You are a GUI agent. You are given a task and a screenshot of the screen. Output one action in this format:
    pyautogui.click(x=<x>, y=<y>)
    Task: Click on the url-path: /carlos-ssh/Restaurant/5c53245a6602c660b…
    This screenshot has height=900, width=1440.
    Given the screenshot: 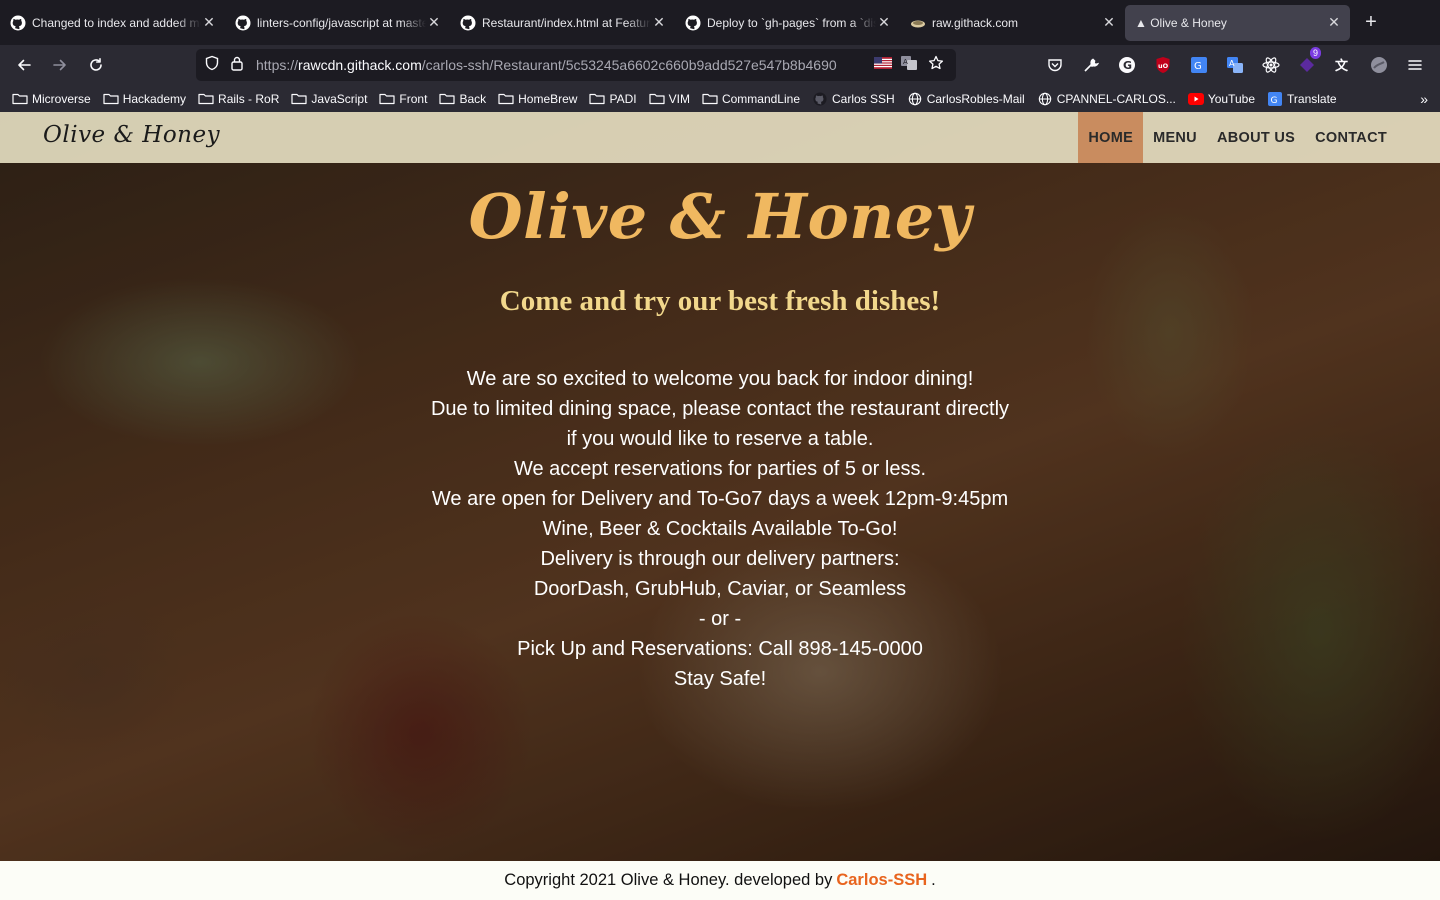 What is the action you would take?
    pyautogui.click(x=629, y=65)
    